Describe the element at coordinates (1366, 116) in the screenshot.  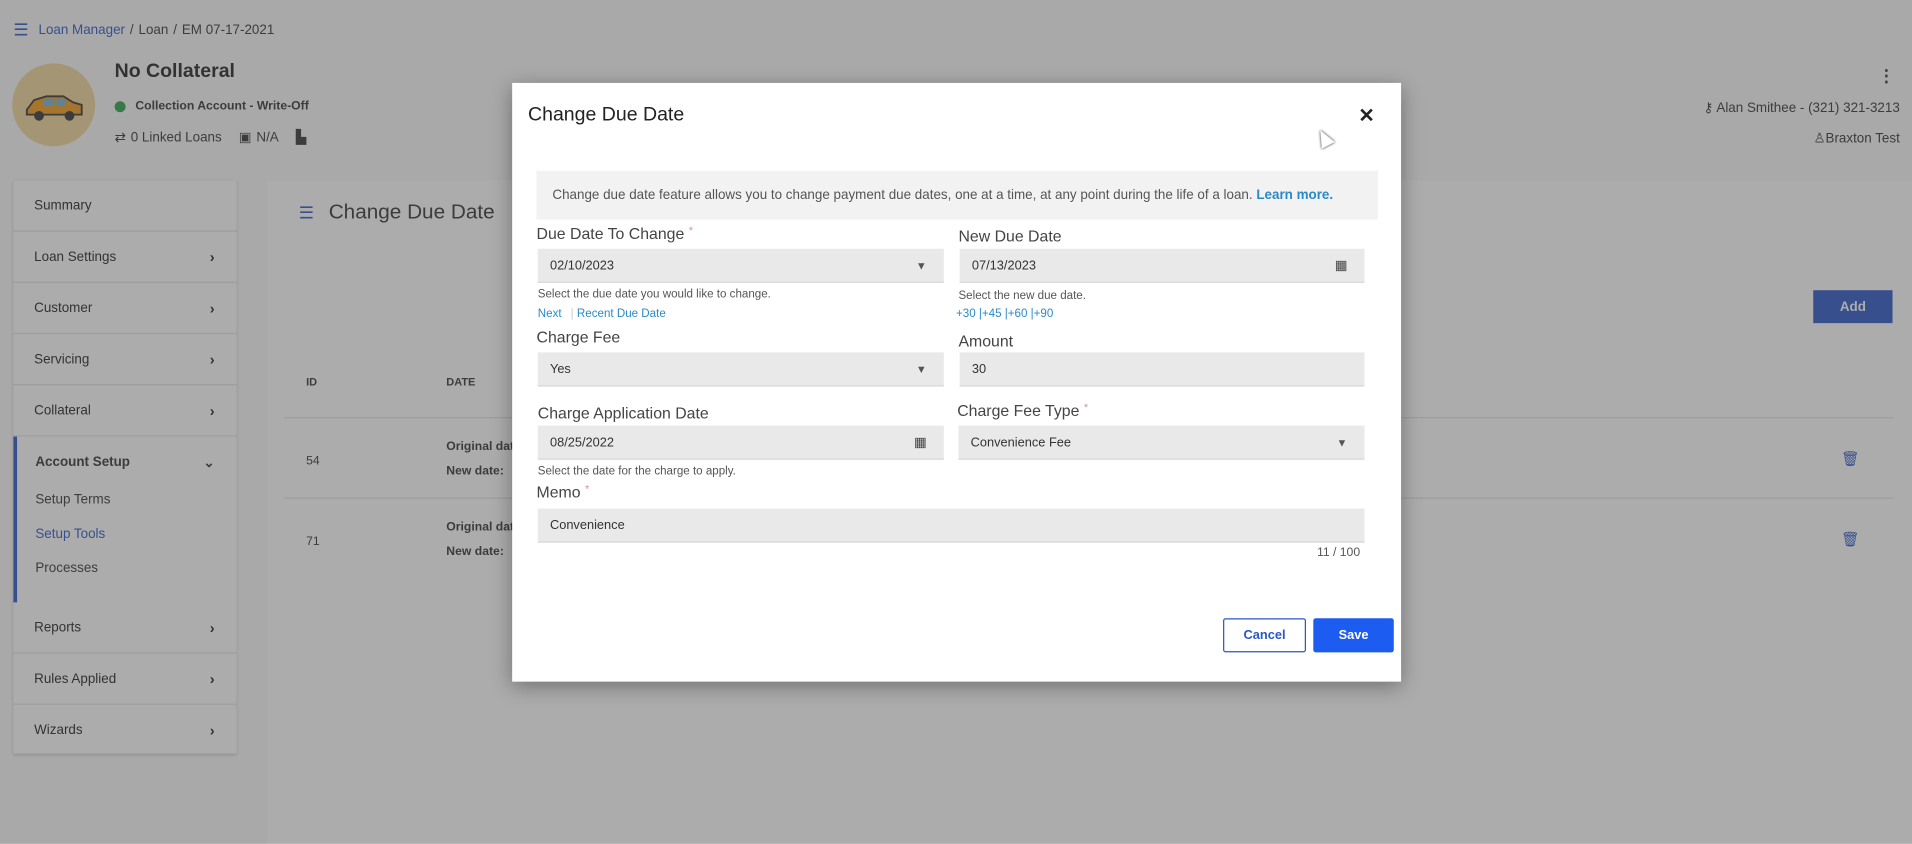
I see `close-icon: ✕` at that location.